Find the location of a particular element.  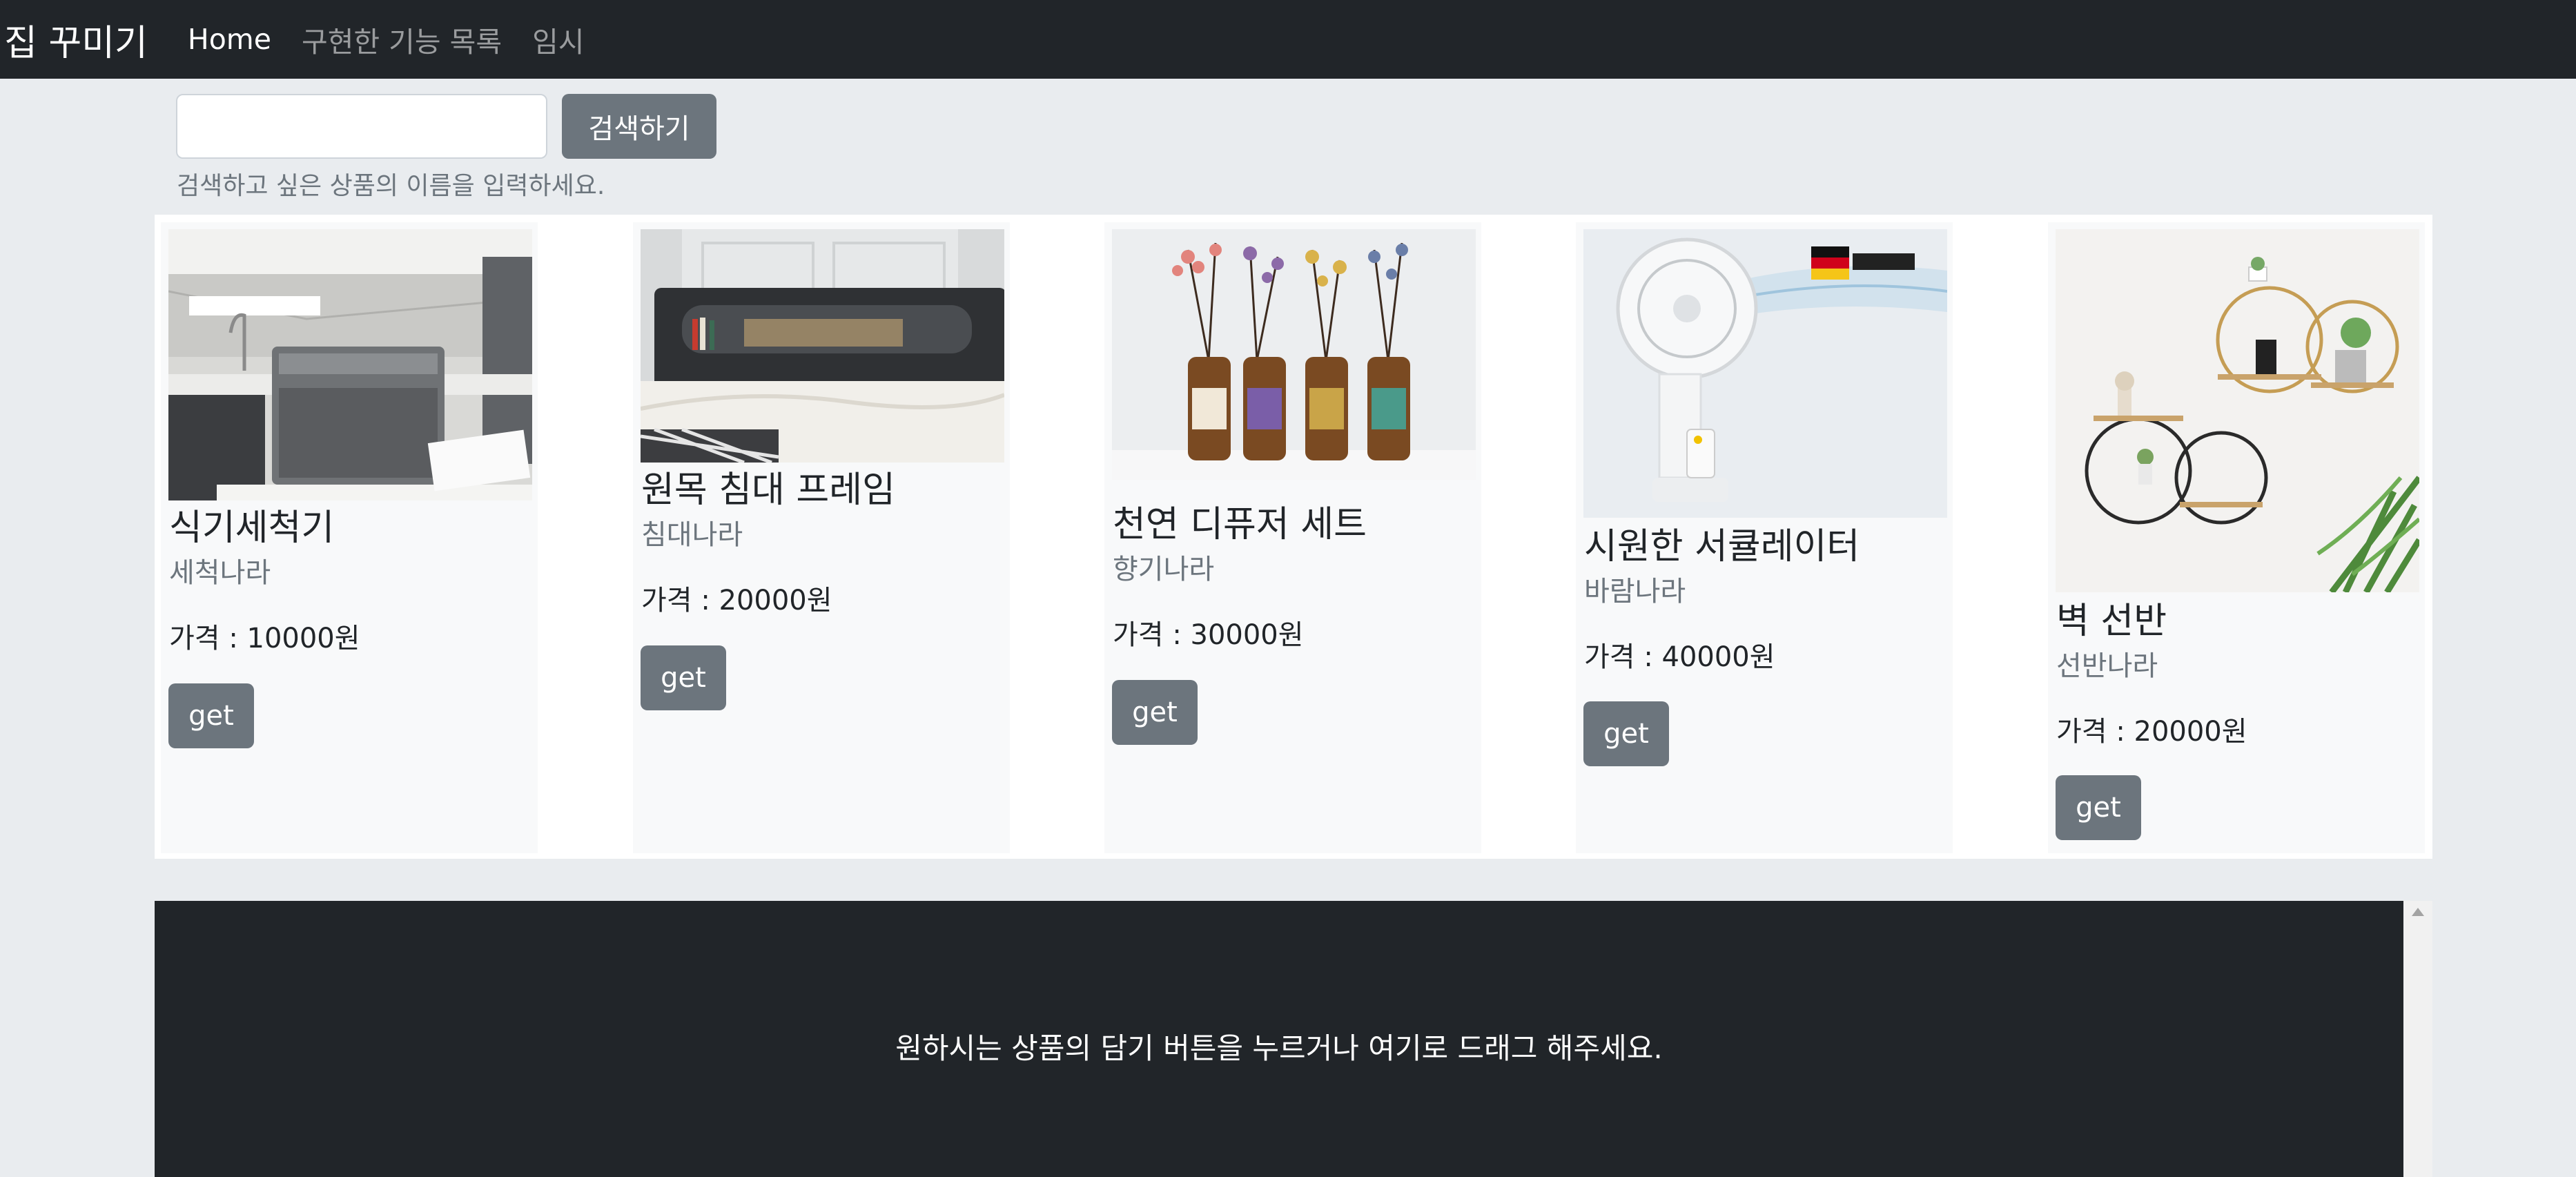

product-price: 가격 : 30000원 is located at coordinates (1208, 635).